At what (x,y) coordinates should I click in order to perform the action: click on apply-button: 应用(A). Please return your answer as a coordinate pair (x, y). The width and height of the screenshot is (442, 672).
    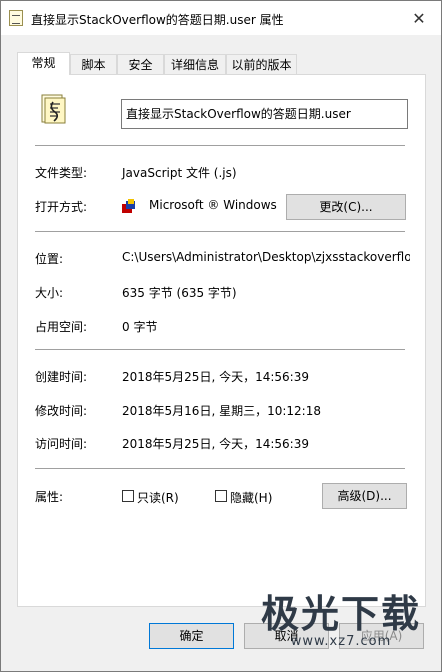
    Looking at the image, I should click on (381, 636).